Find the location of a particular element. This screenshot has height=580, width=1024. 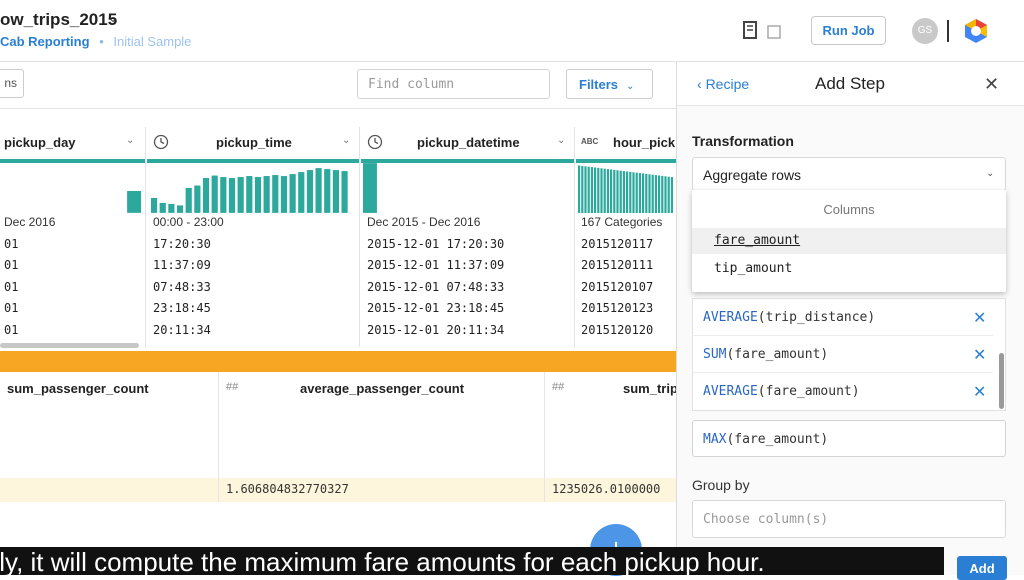

column-header: pickup_datetime ⌄ is located at coordinates (467, 145).